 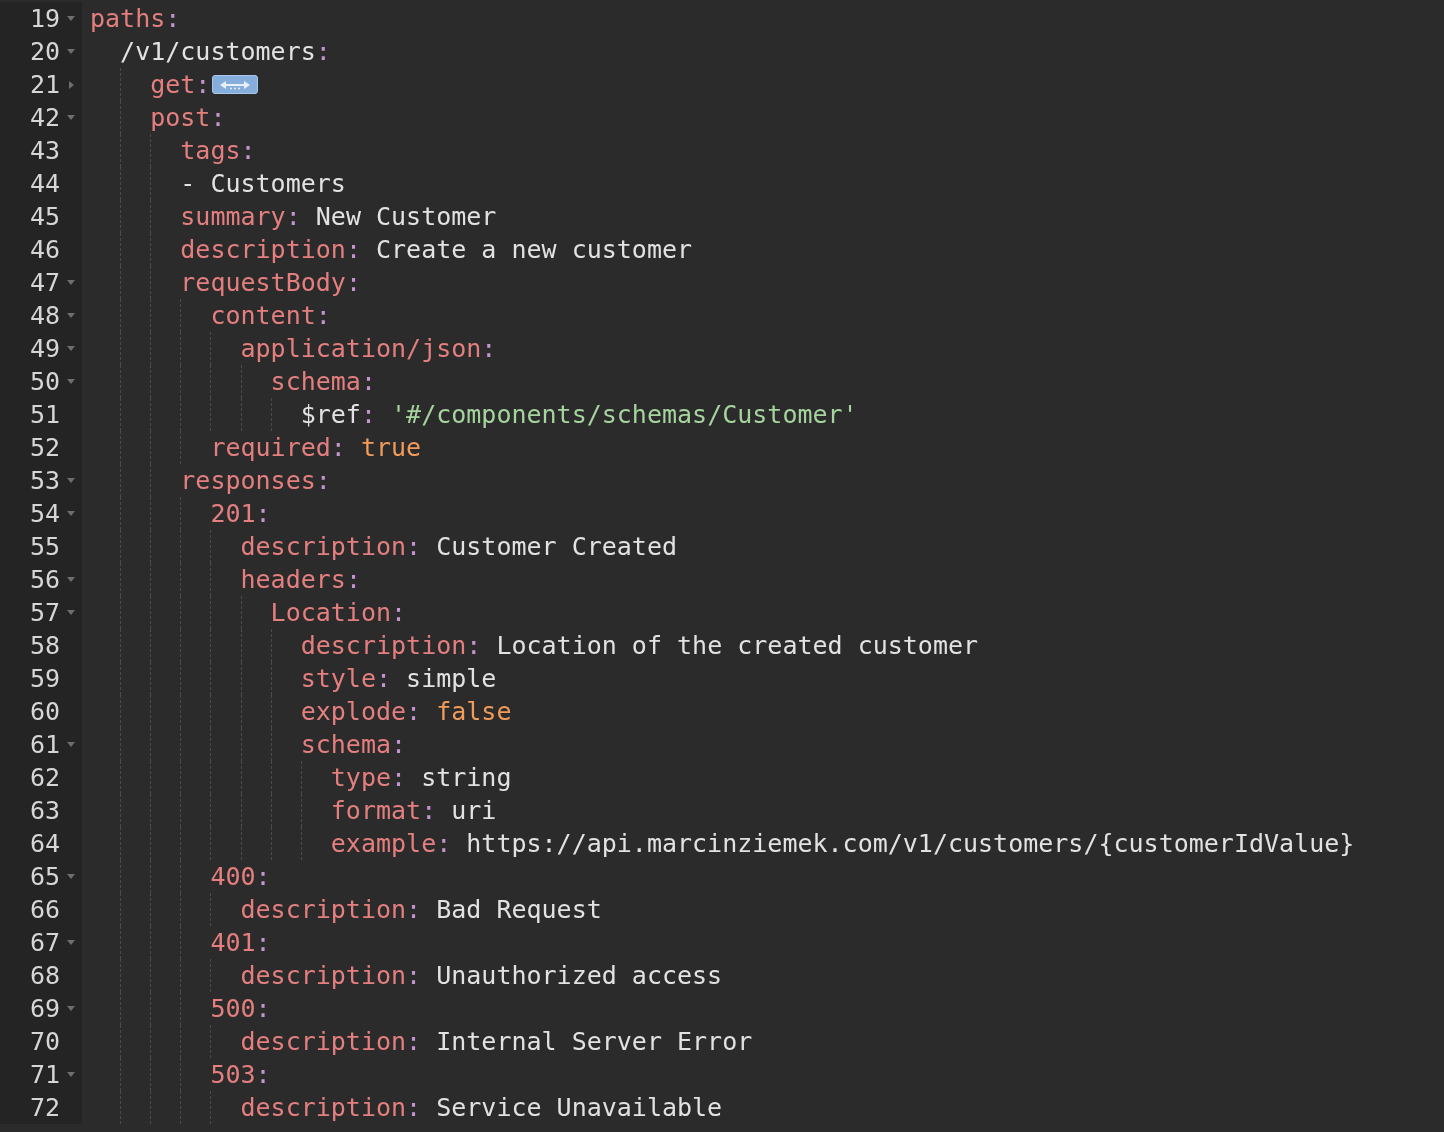 I want to click on line-number: 54, so click(x=44, y=514).